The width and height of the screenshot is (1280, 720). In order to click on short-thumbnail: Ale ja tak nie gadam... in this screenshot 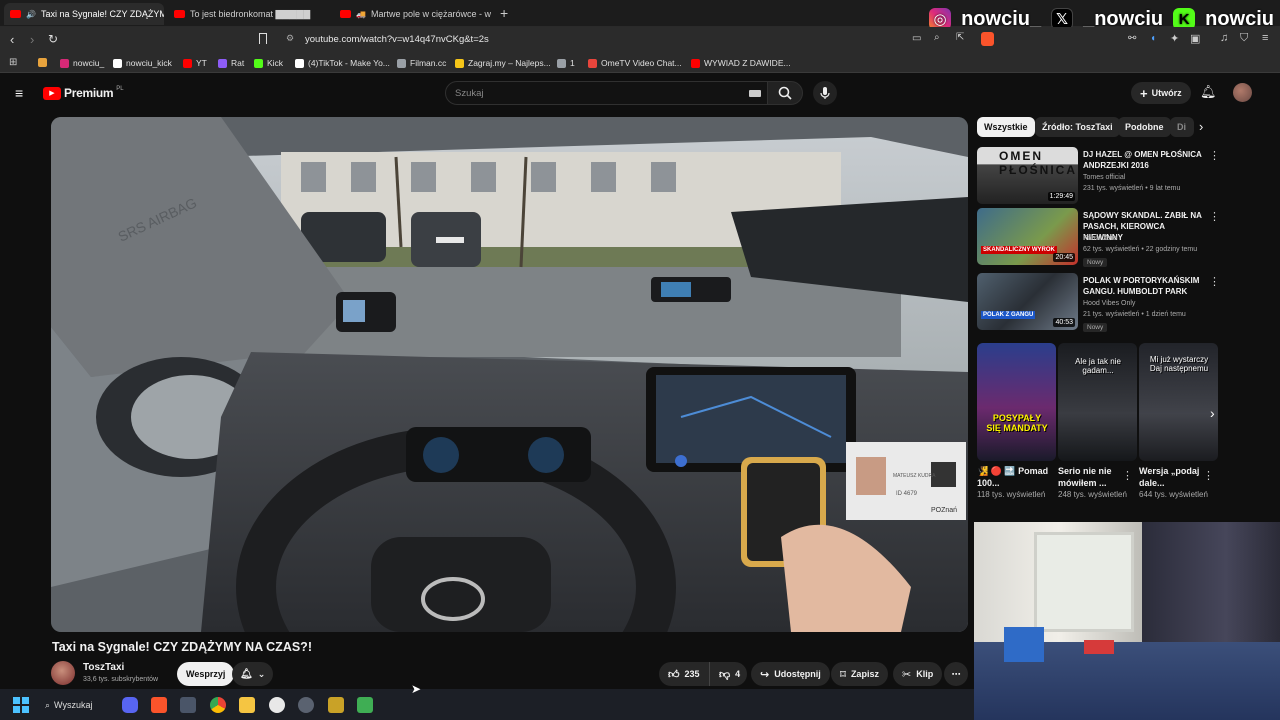, I will do `click(1097, 402)`.